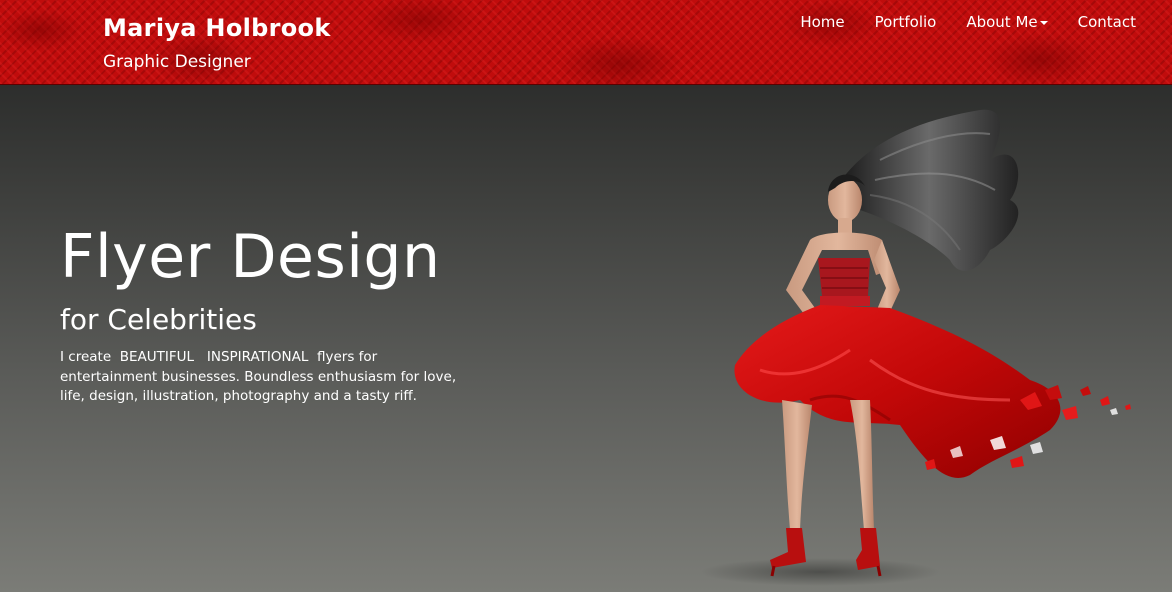 Image resolution: width=1172 pixels, height=592 pixels. I want to click on nav-item-label: Portfolio, so click(905, 22).